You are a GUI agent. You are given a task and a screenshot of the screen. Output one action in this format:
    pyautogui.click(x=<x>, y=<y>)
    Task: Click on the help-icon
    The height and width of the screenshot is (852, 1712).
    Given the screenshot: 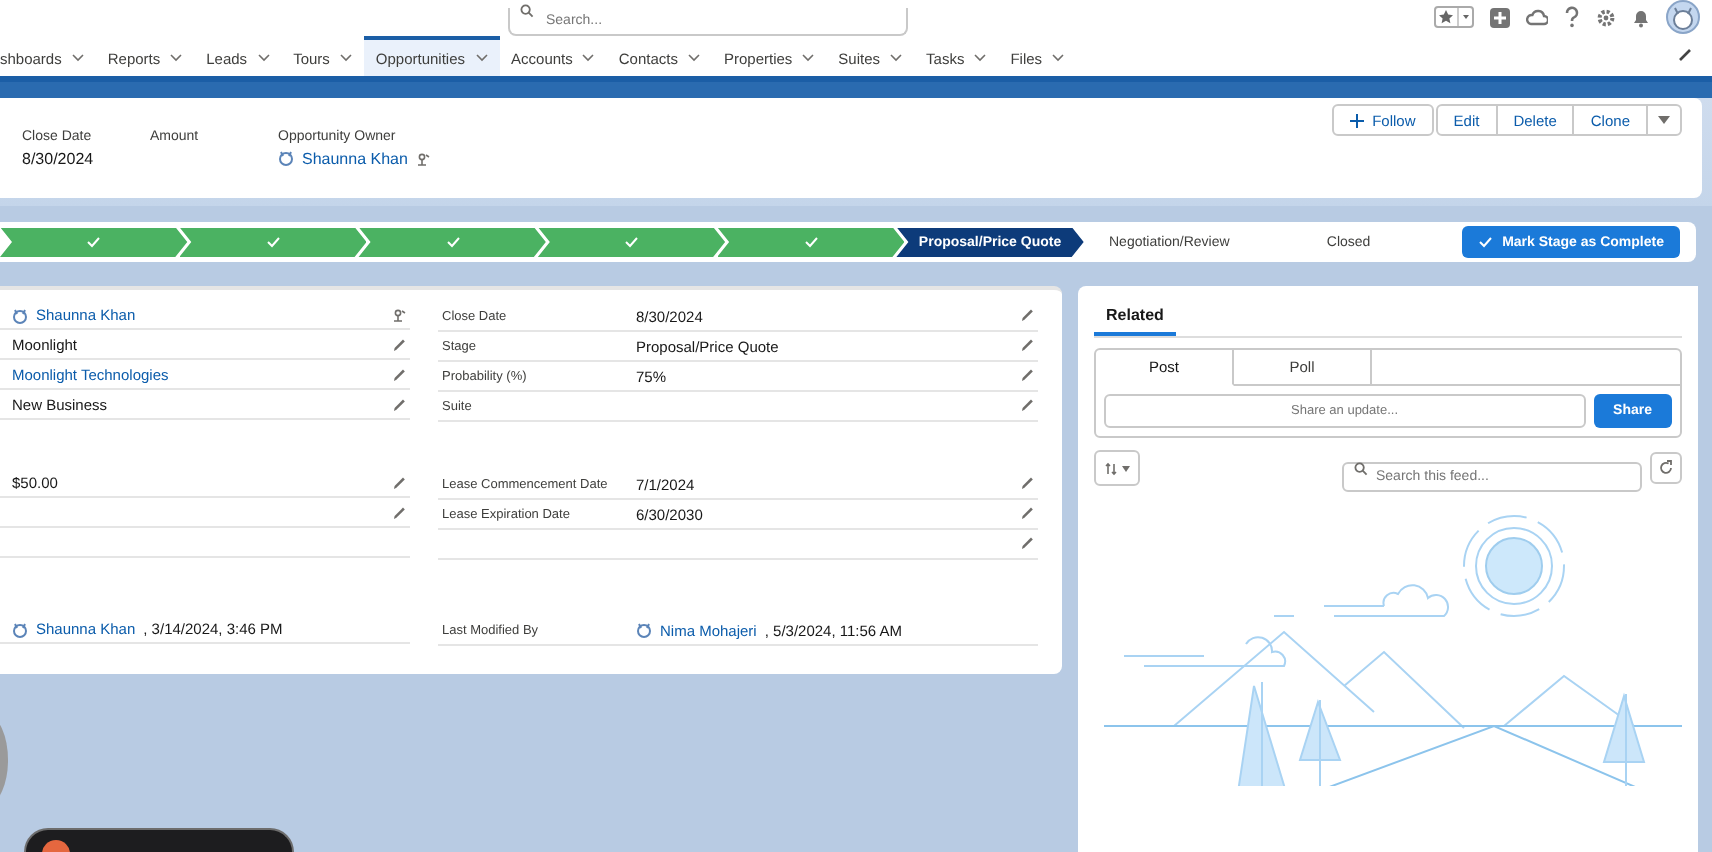 What is the action you would take?
    pyautogui.click(x=1572, y=17)
    